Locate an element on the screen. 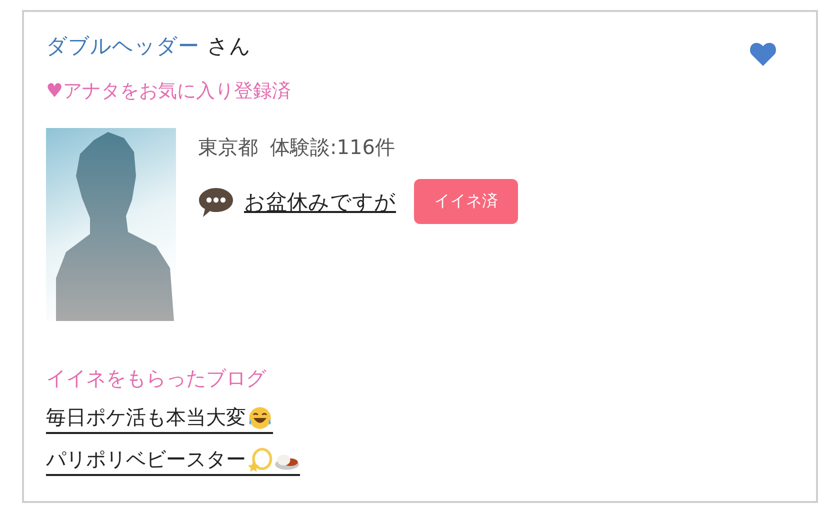 This screenshot has height=515, width=840. dizzy-star-icon is located at coordinates (260, 459).